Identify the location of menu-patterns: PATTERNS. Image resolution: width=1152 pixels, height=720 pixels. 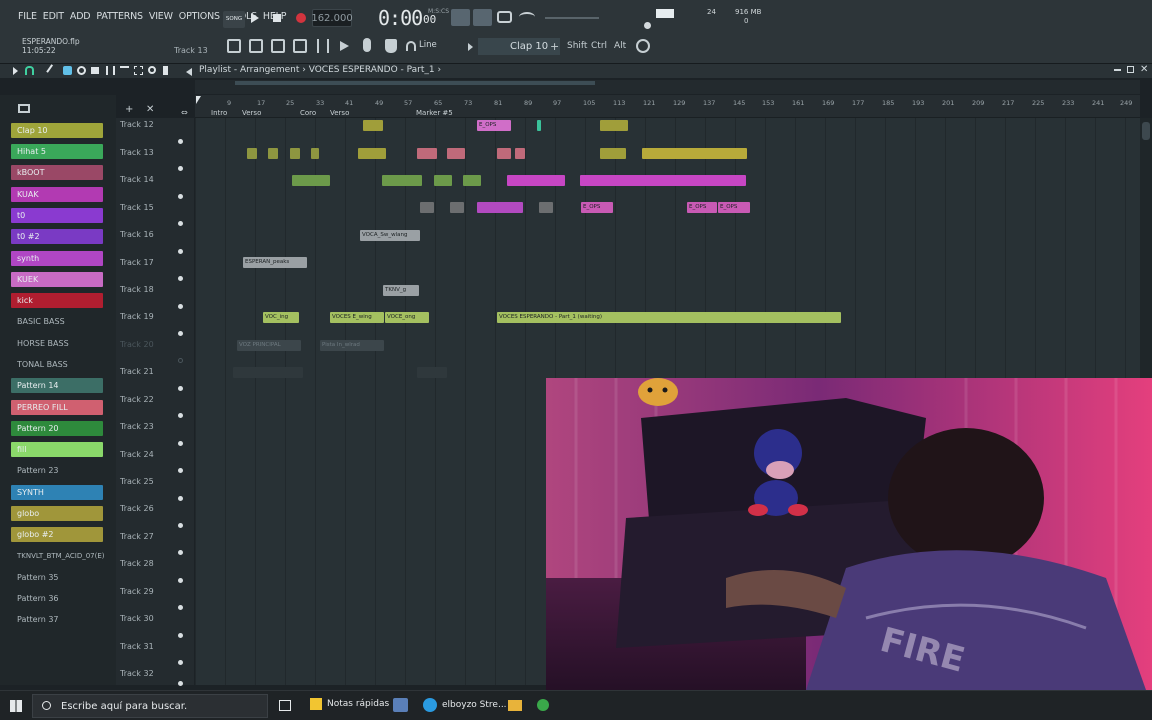
(119, 16).